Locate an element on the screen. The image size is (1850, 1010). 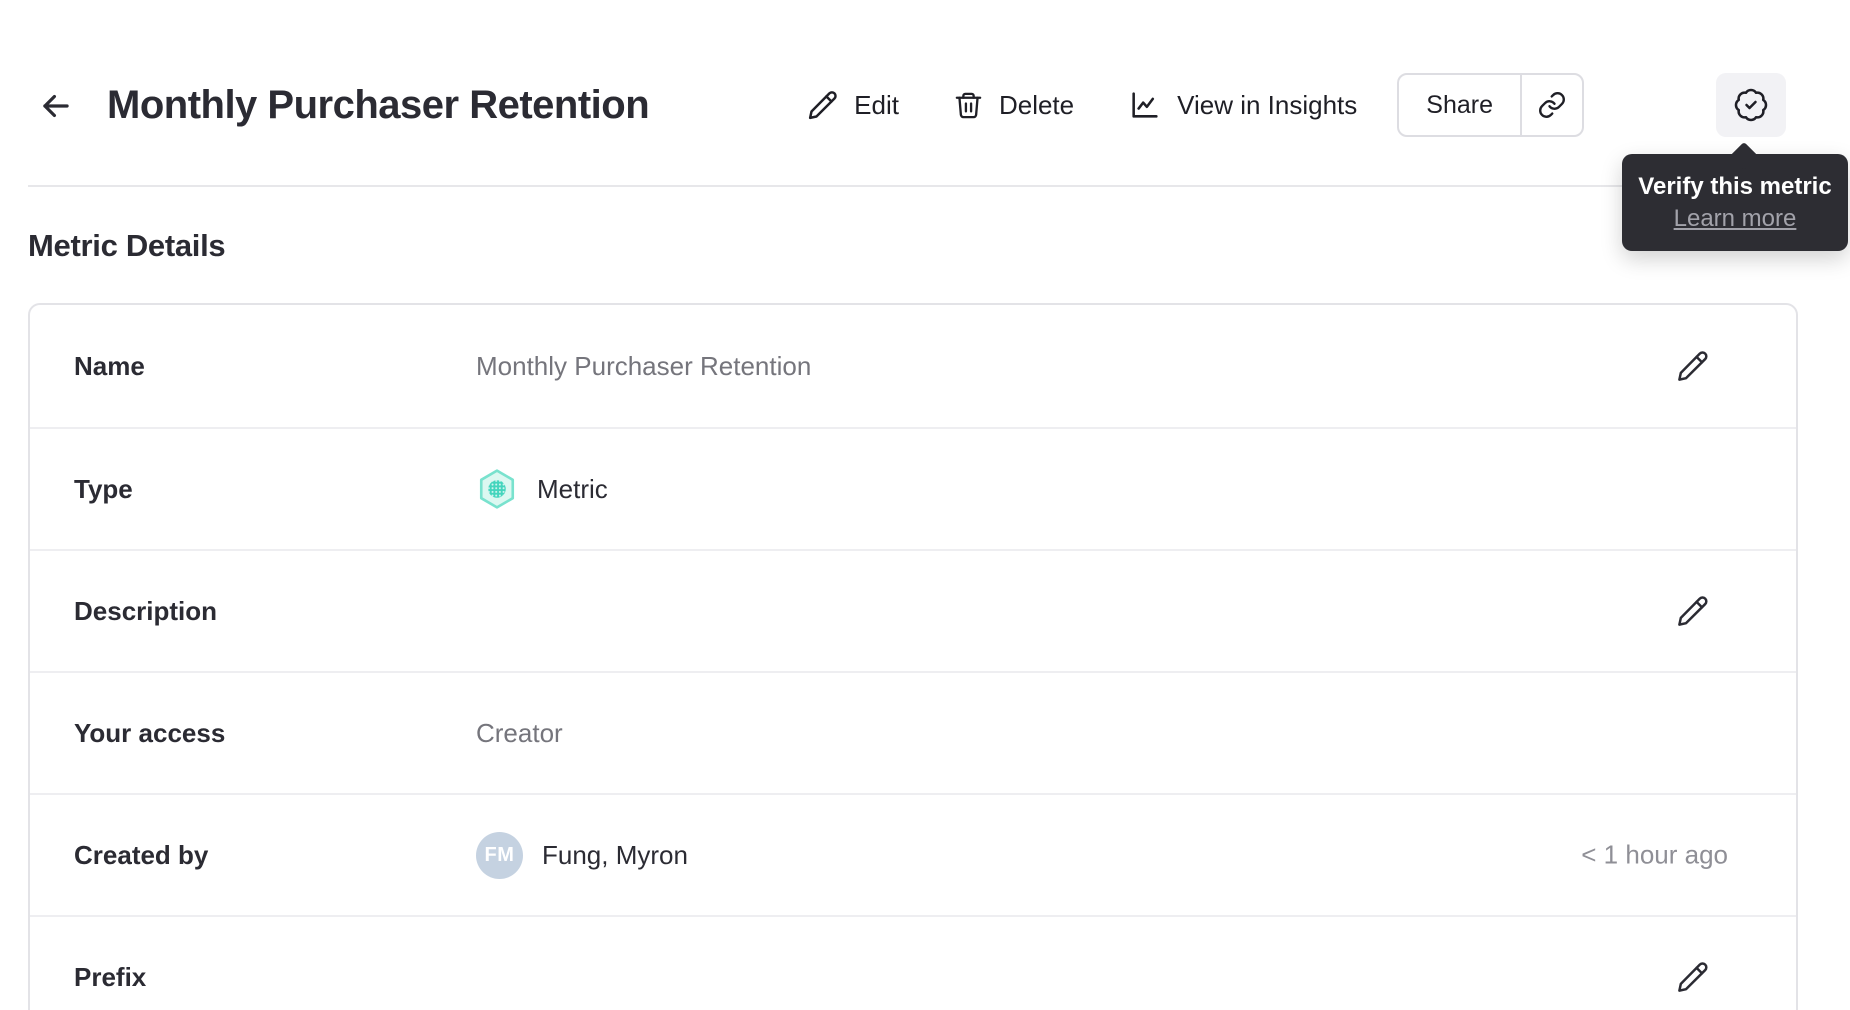
created-timestamp: < 1 hour ago is located at coordinates (1654, 854).